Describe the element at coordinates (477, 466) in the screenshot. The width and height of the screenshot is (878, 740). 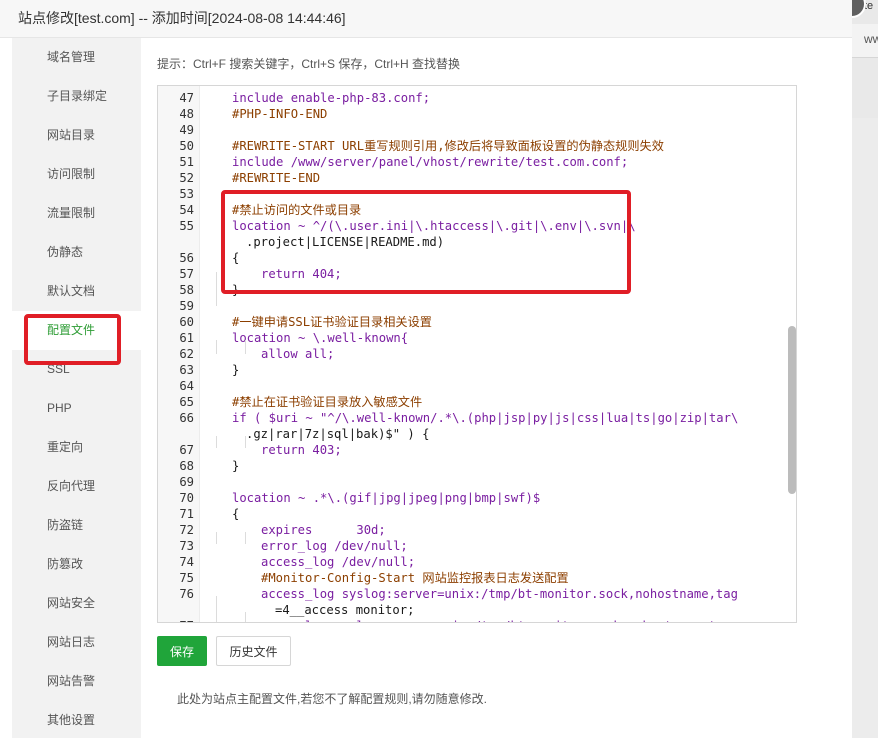
I see `code-line: 68}` at that location.